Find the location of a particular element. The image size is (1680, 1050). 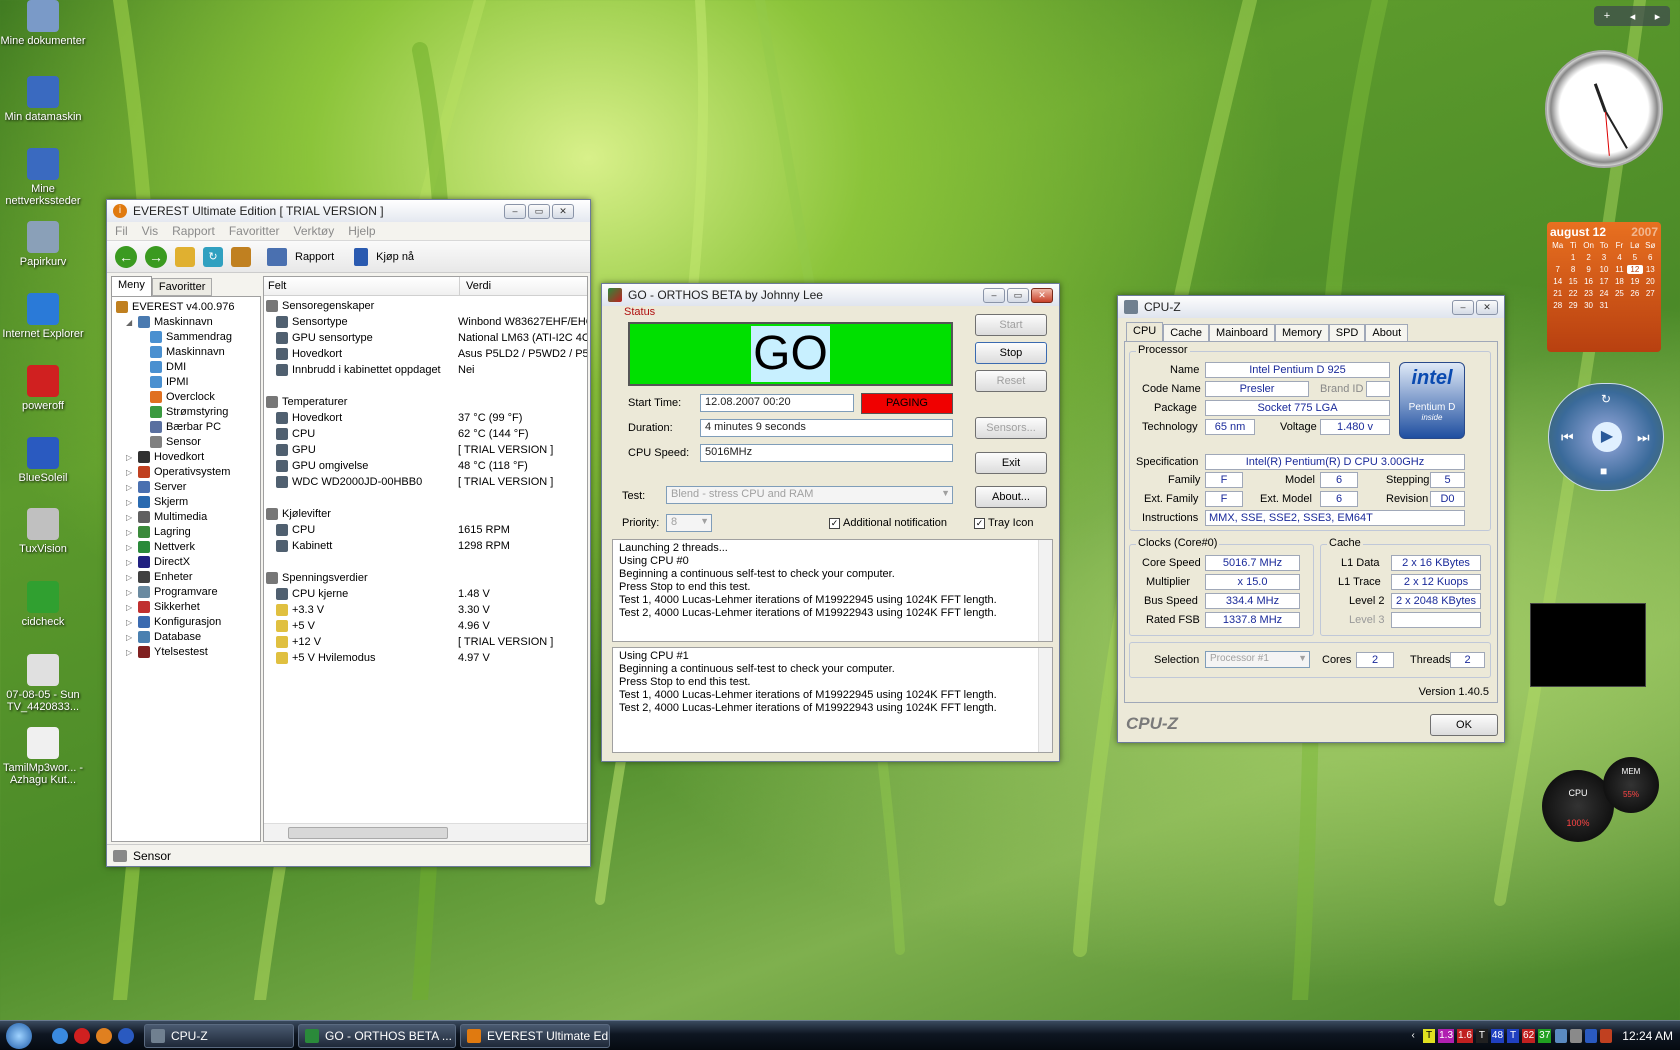

tree-item: ▷ DirectX is located at coordinates (158, 562).